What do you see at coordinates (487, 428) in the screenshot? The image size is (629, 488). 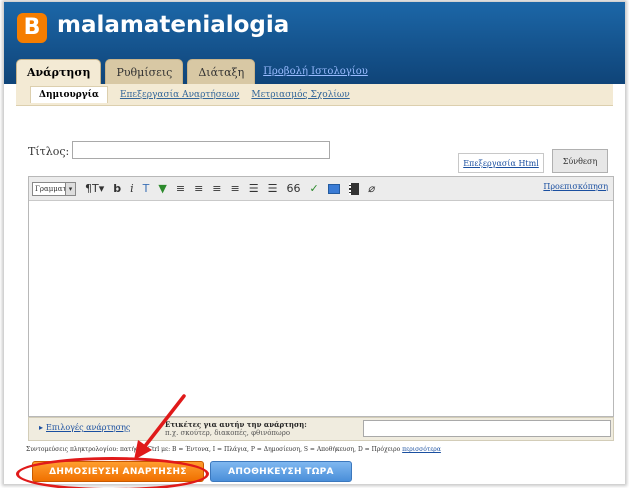 I see `labels-input` at bounding box center [487, 428].